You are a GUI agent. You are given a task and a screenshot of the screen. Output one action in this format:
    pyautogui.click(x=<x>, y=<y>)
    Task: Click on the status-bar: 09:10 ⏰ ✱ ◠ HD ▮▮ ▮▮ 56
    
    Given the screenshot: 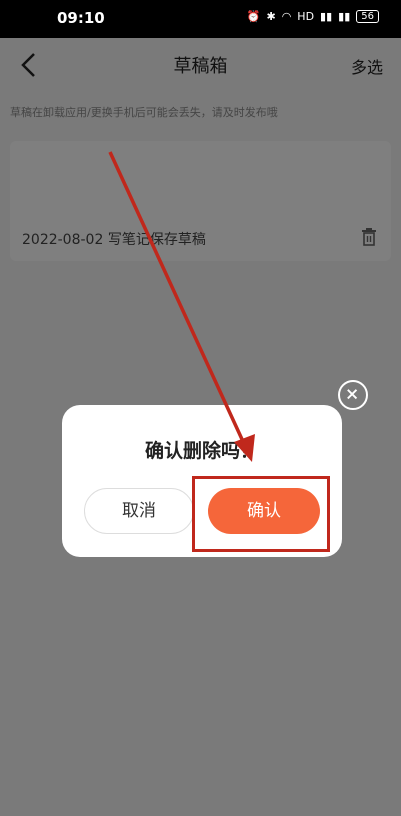 What is the action you would take?
    pyautogui.click(x=200, y=19)
    